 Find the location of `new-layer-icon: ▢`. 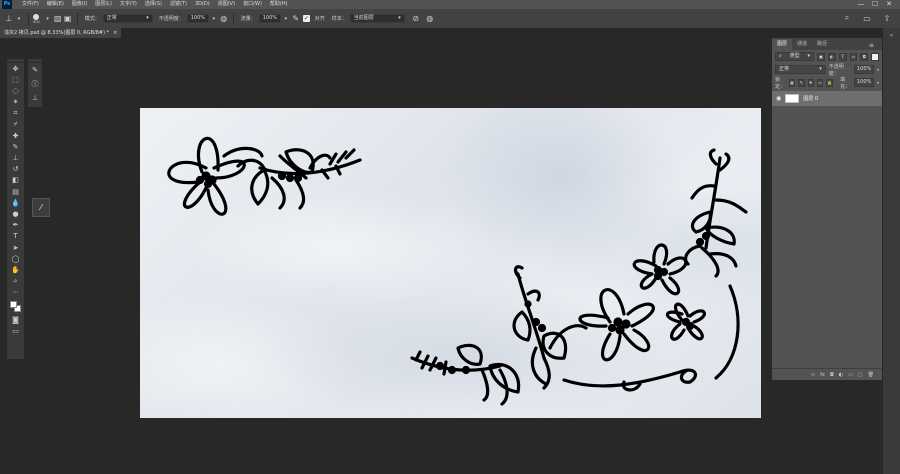

new-layer-icon: ▢ is located at coordinates (860, 375).